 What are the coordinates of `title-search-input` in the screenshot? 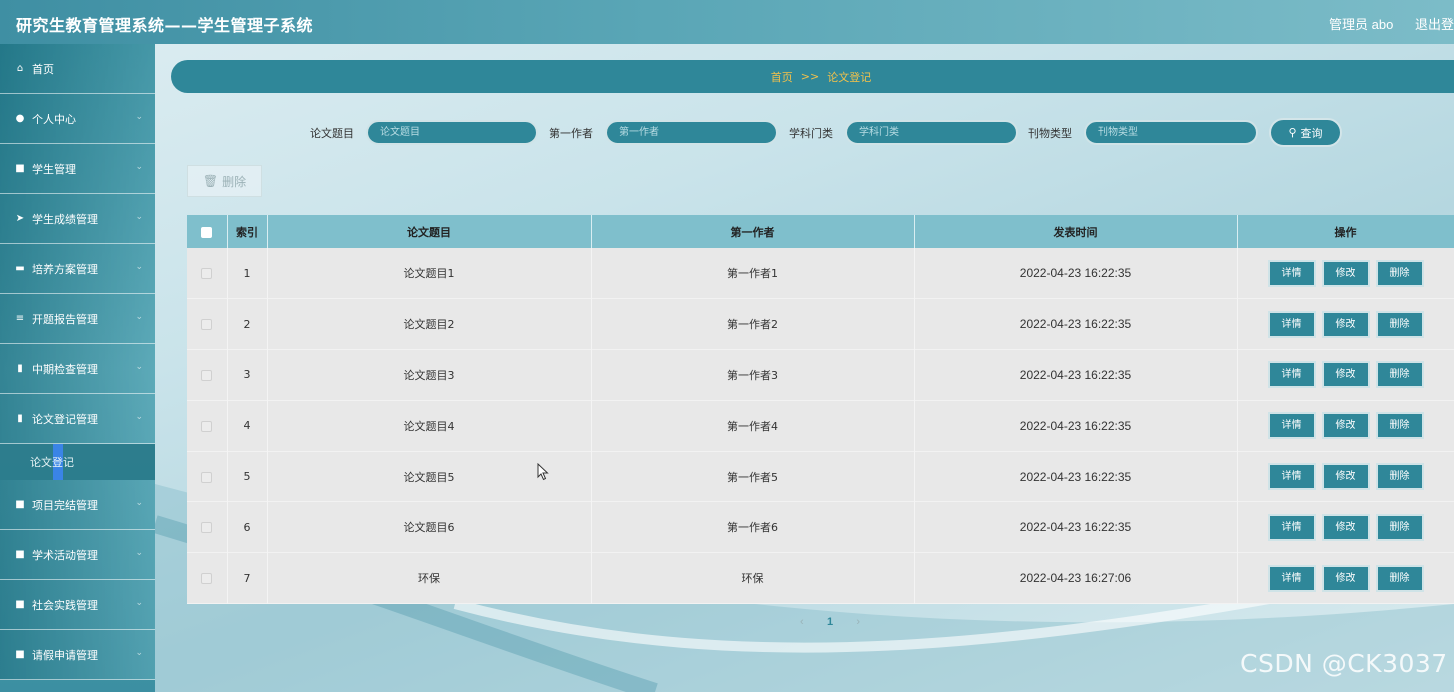 It's located at (452, 132).